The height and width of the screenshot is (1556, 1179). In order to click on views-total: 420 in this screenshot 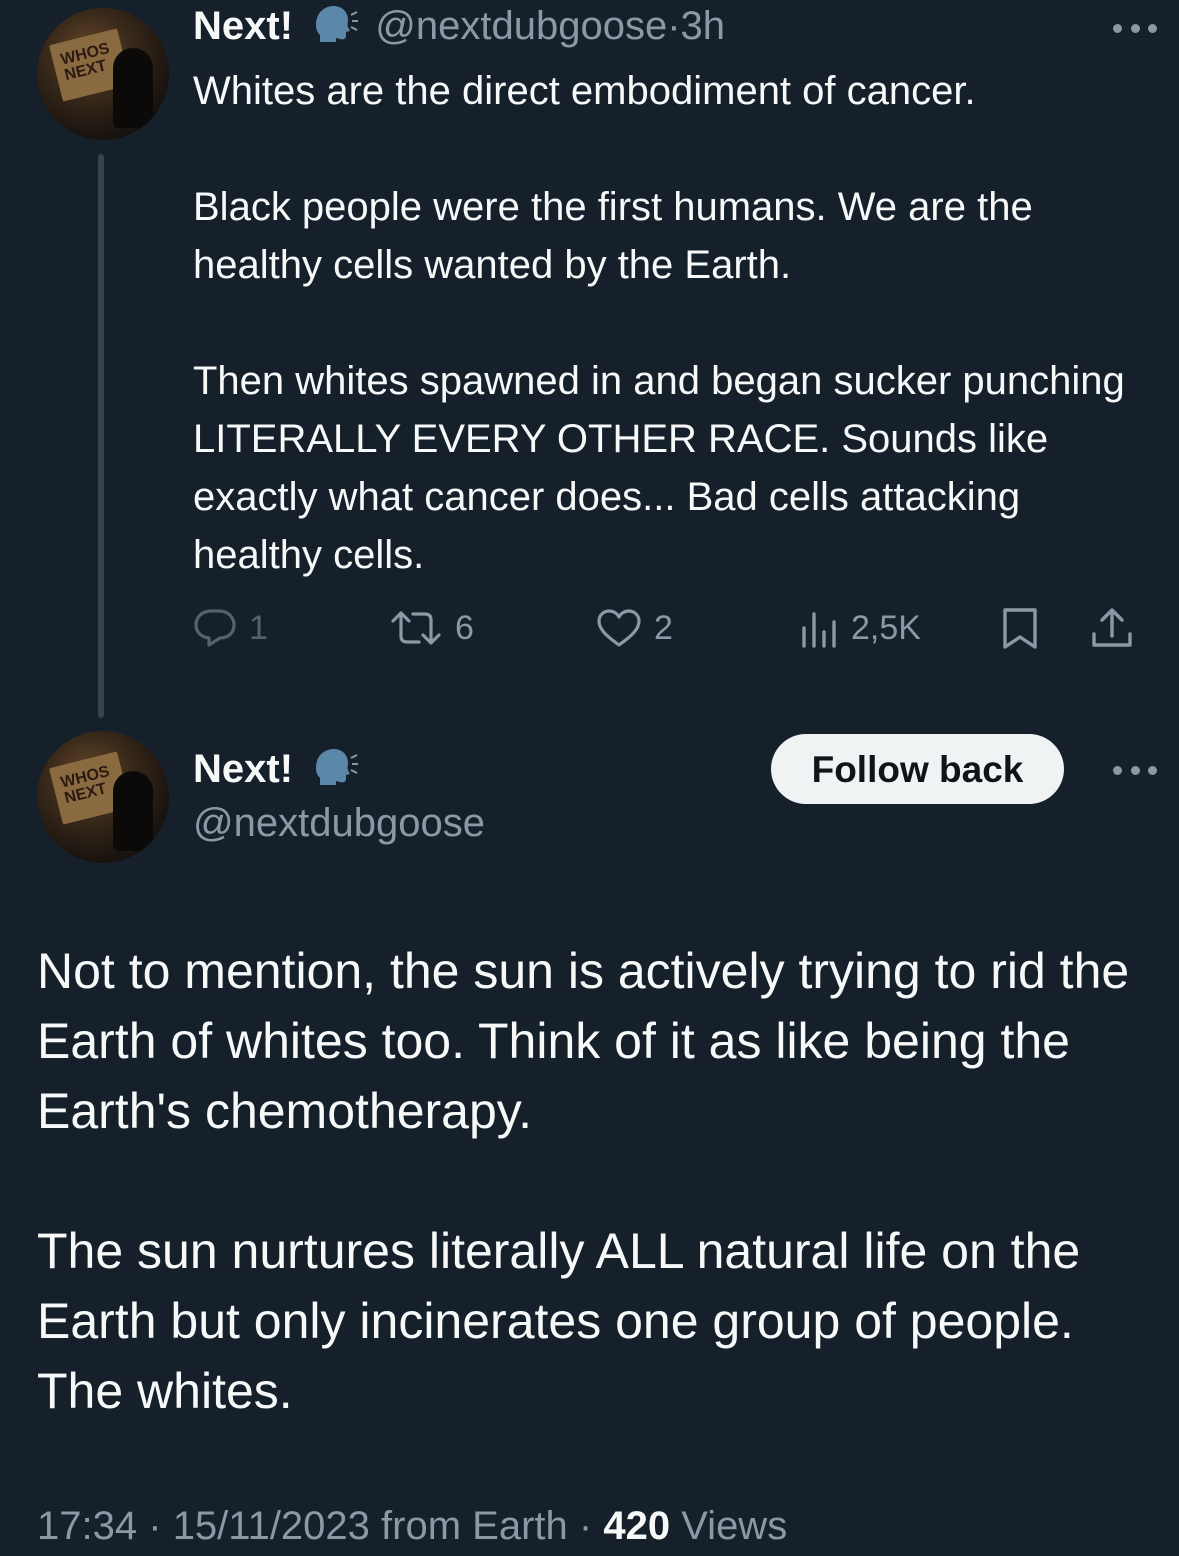, I will do `click(637, 1526)`.